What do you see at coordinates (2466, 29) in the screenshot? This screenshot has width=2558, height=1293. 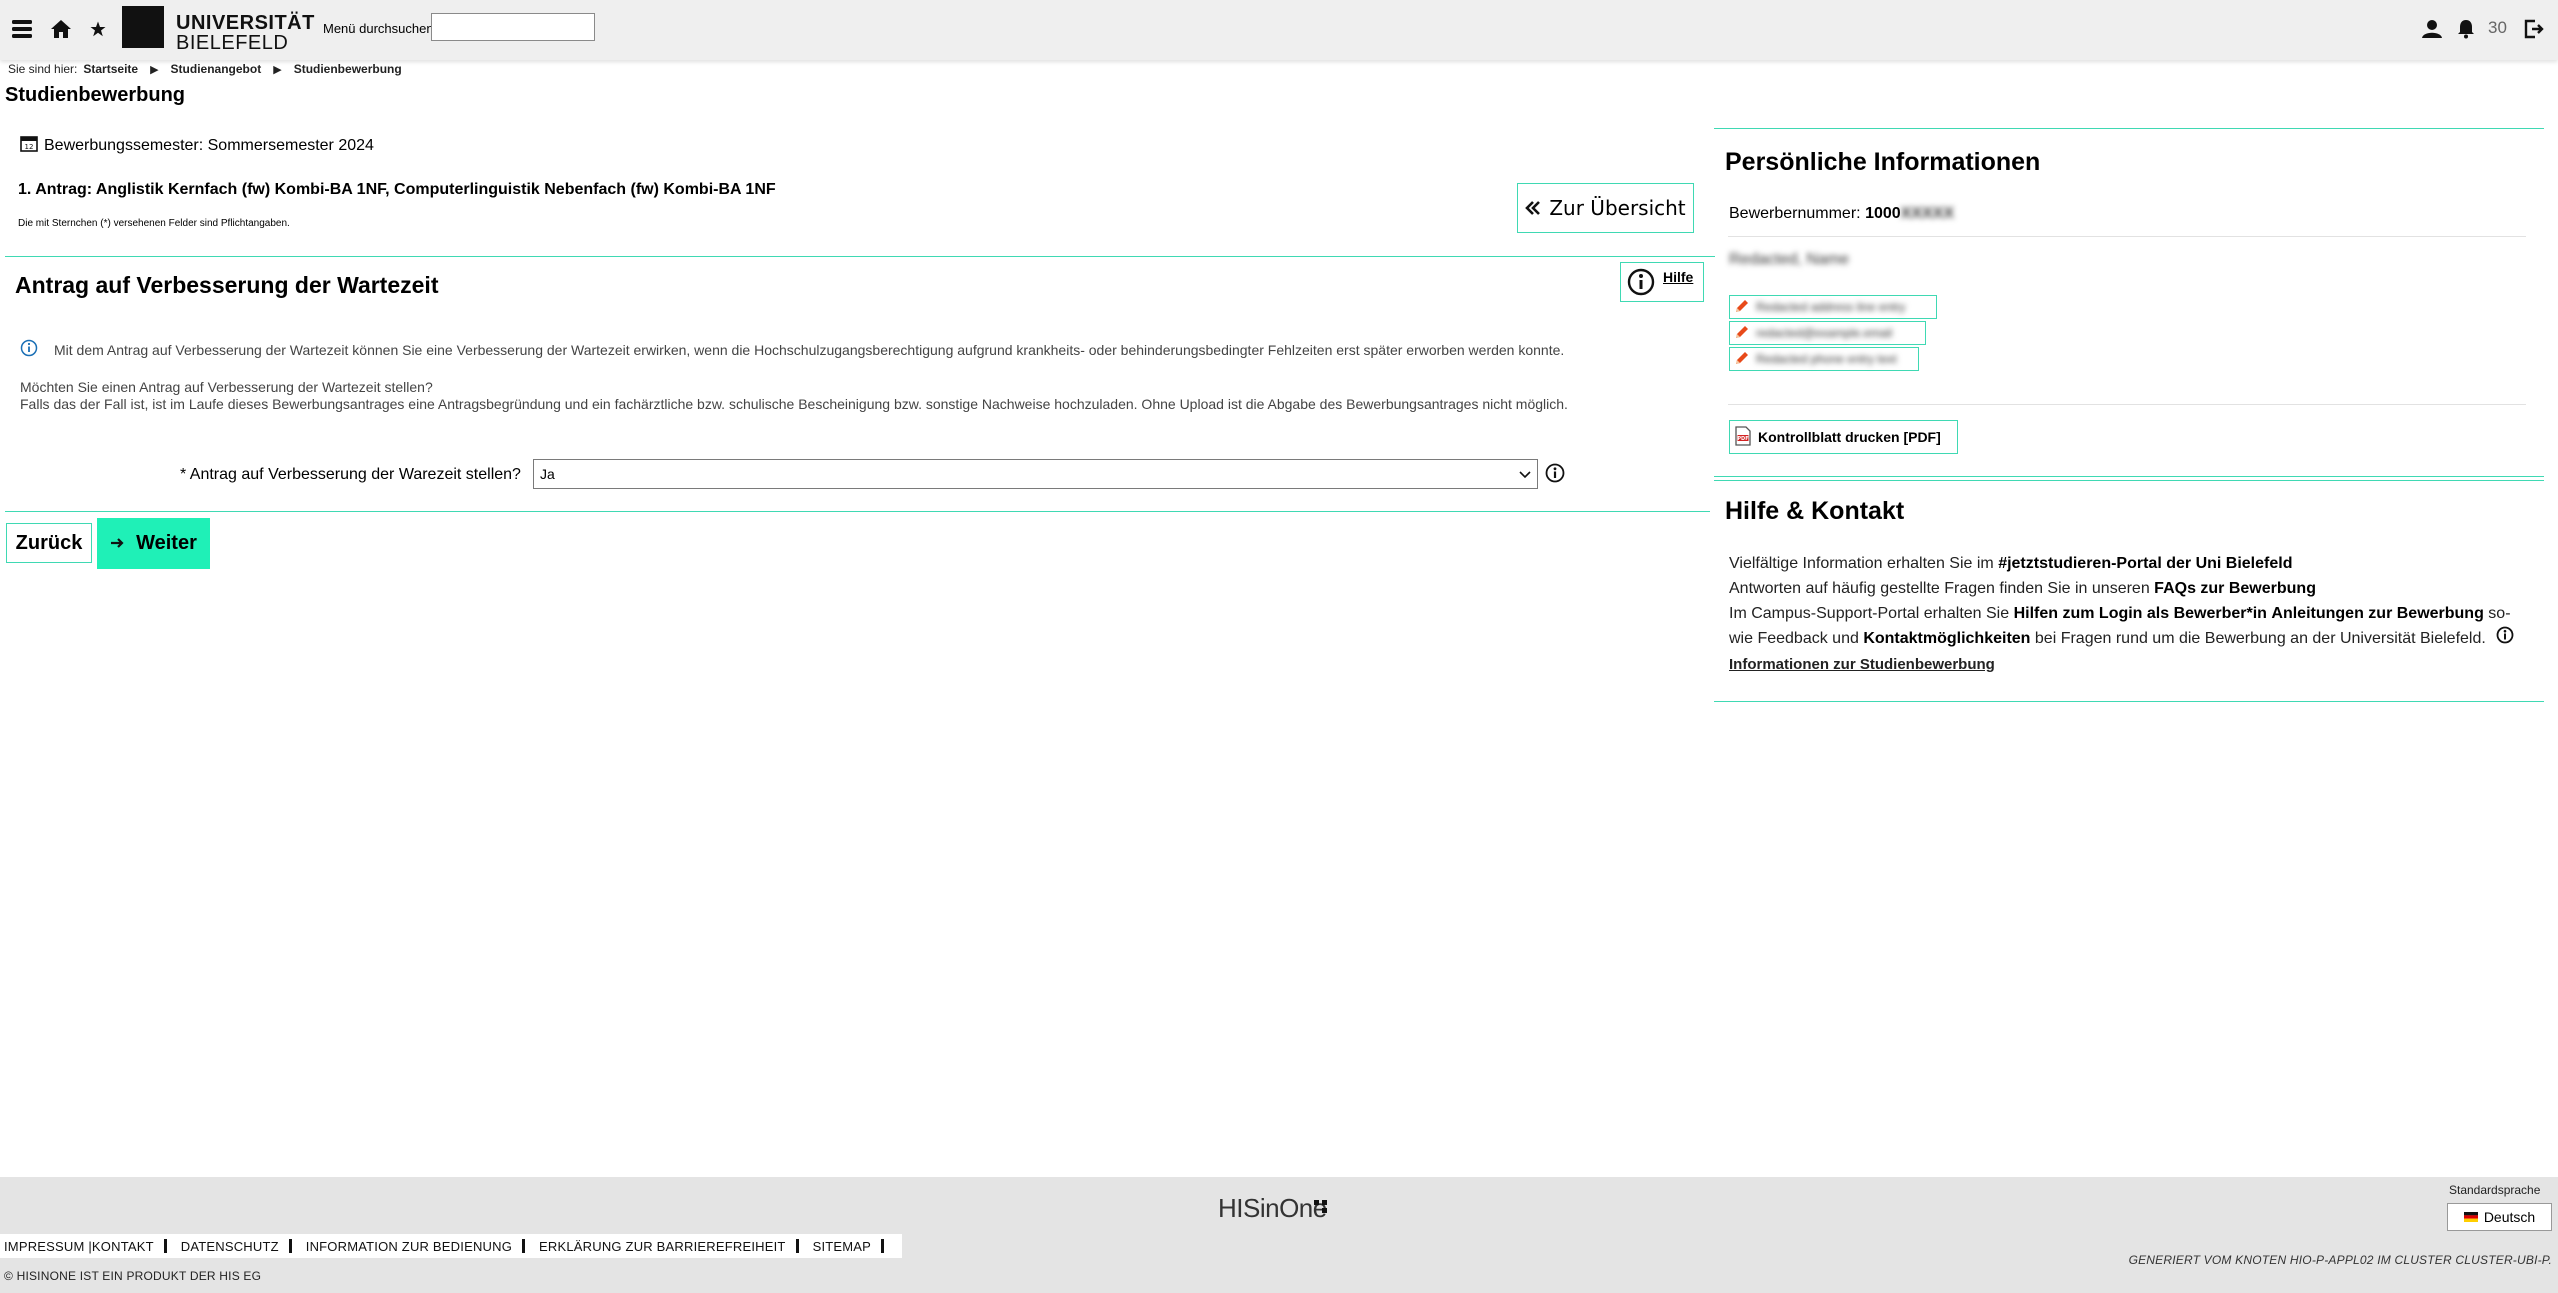 I see `bell-icon` at bounding box center [2466, 29].